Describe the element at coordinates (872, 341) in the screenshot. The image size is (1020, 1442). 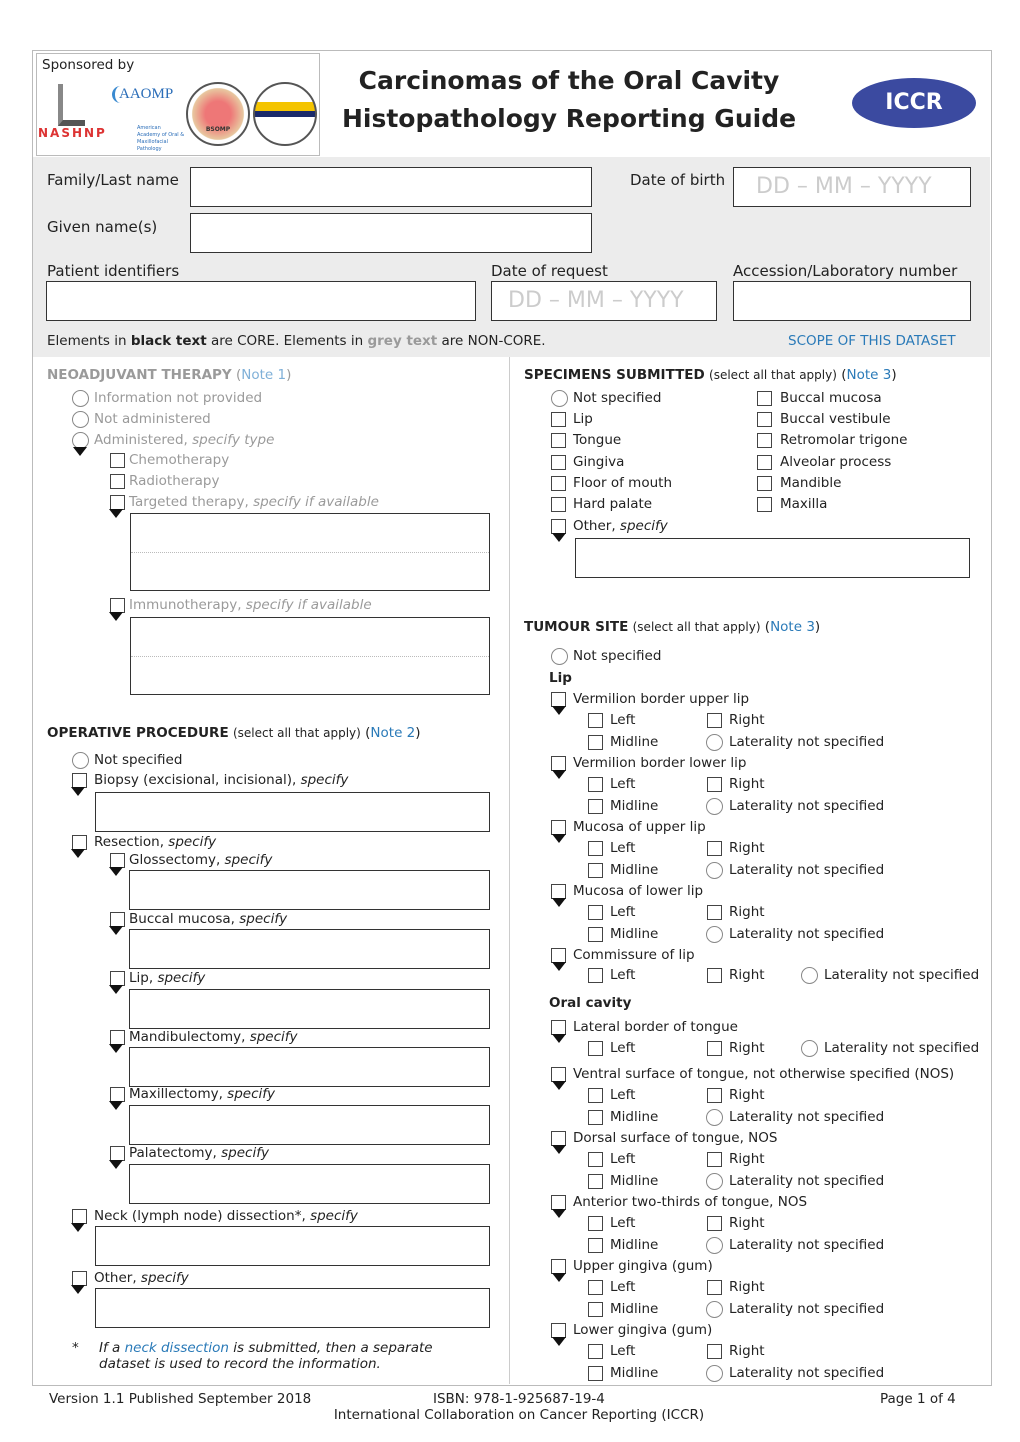
I see `scope-link: SCOPE OF THIS DATASET` at that location.